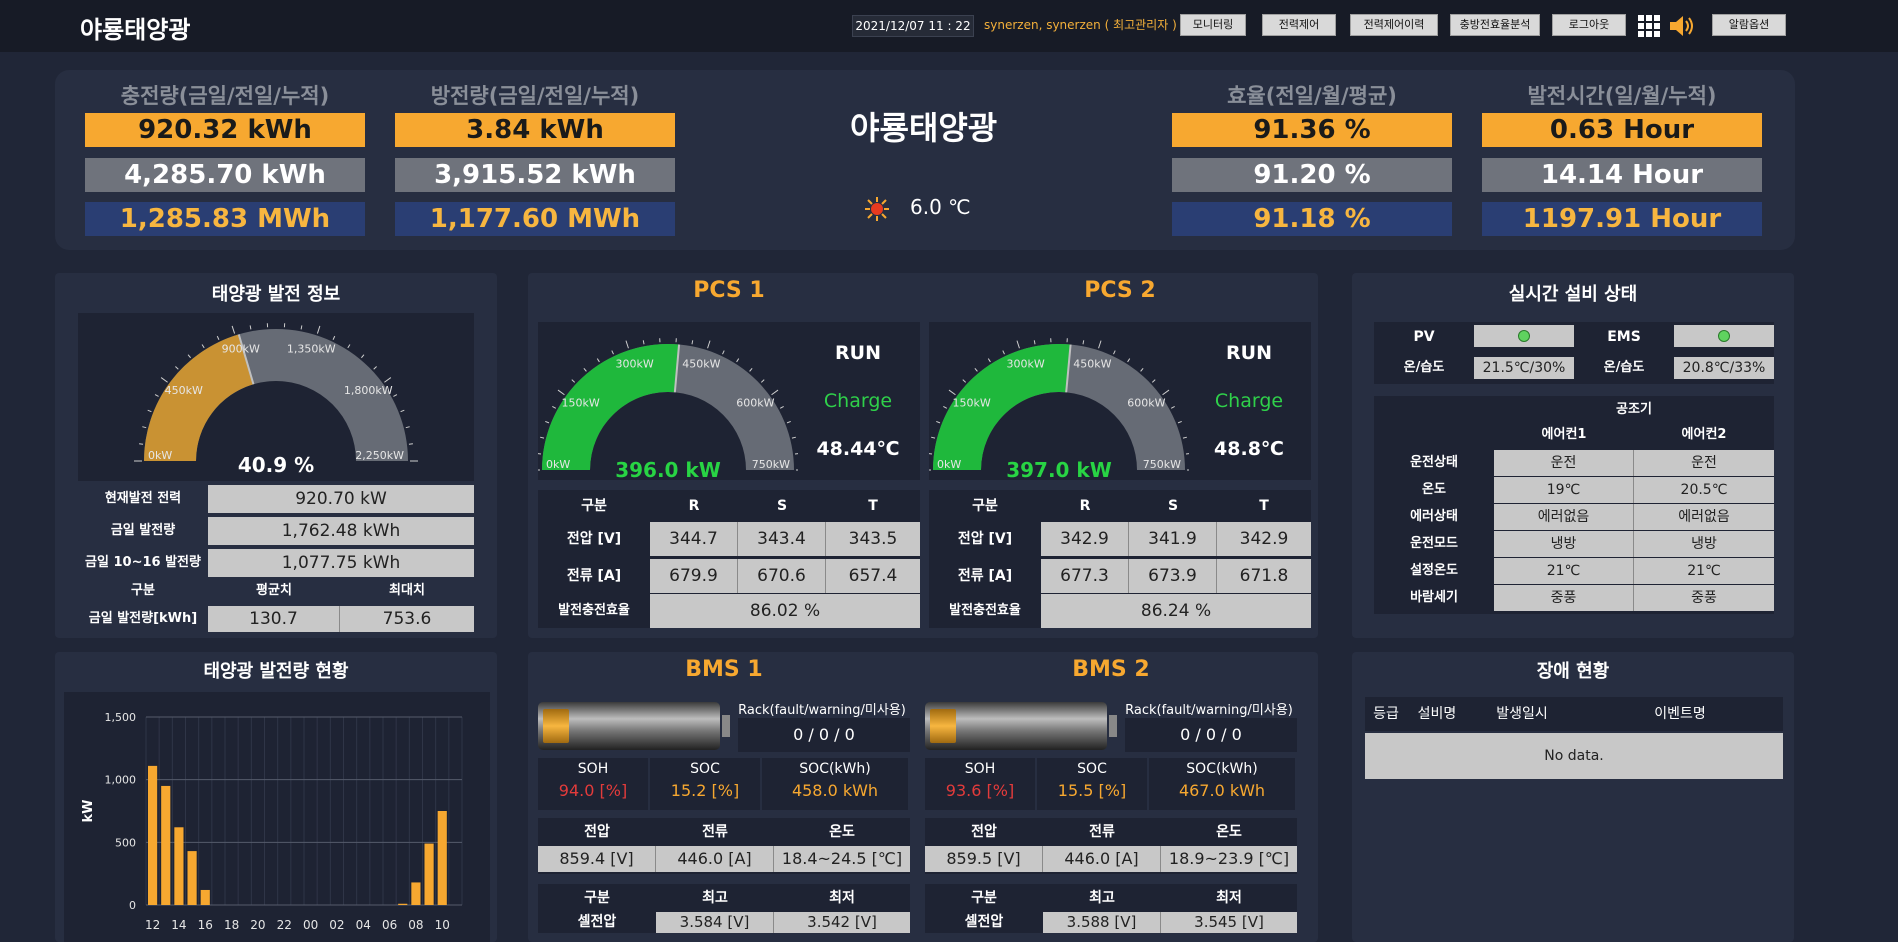 Image resolution: width=1898 pixels, height=942 pixels. I want to click on bms2-sock-value: 467.0 kWh, so click(1222, 790).